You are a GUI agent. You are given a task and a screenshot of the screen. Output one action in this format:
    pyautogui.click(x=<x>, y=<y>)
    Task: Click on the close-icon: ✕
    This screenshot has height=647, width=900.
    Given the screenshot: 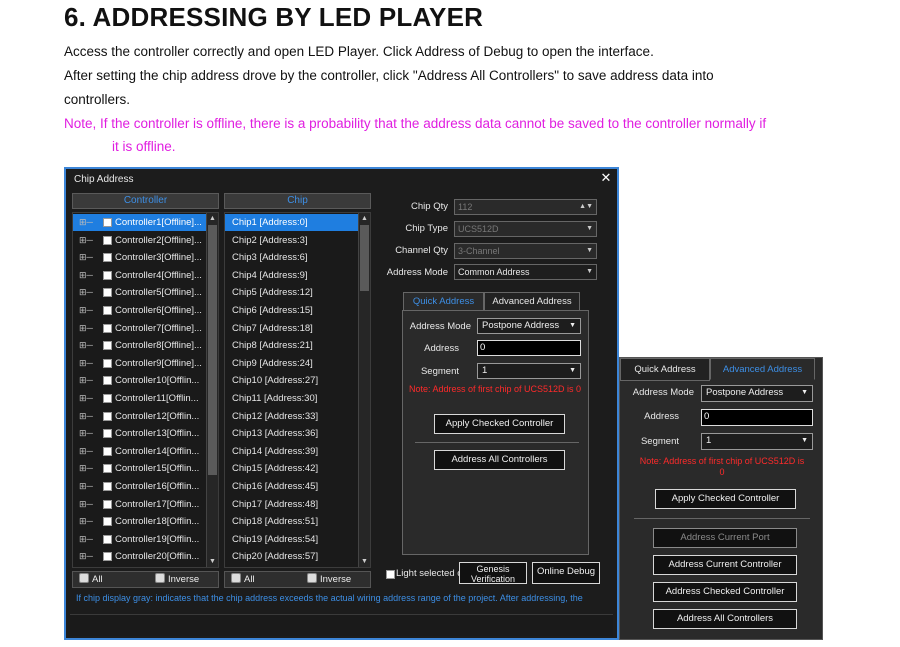 What is the action you would take?
    pyautogui.click(x=606, y=178)
    